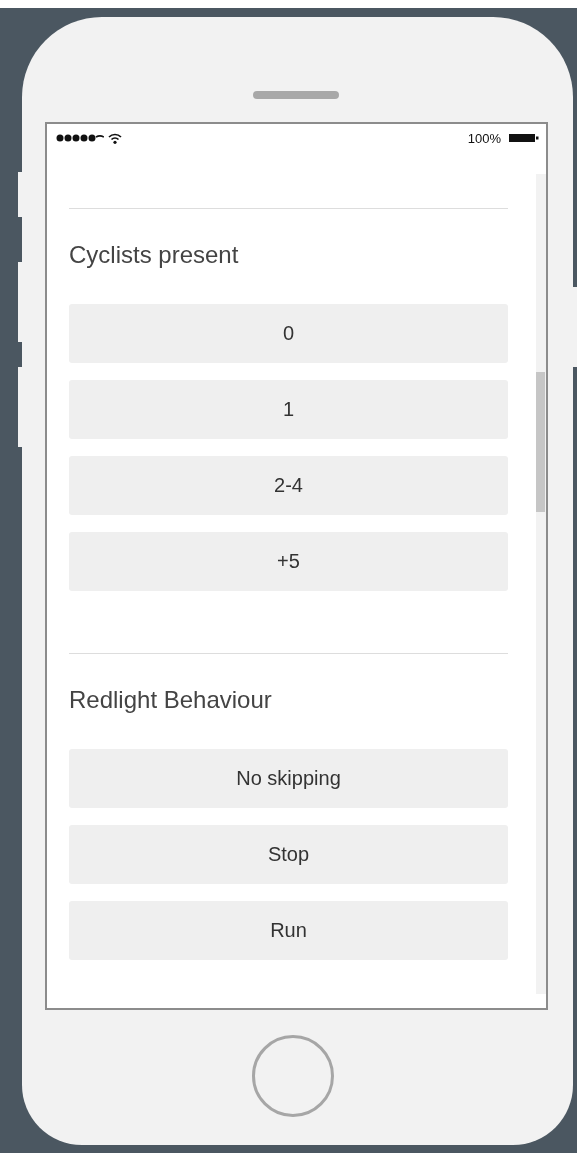  What do you see at coordinates (80, 138) in the screenshot?
I see `signal-icon` at bounding box center [80, 138].